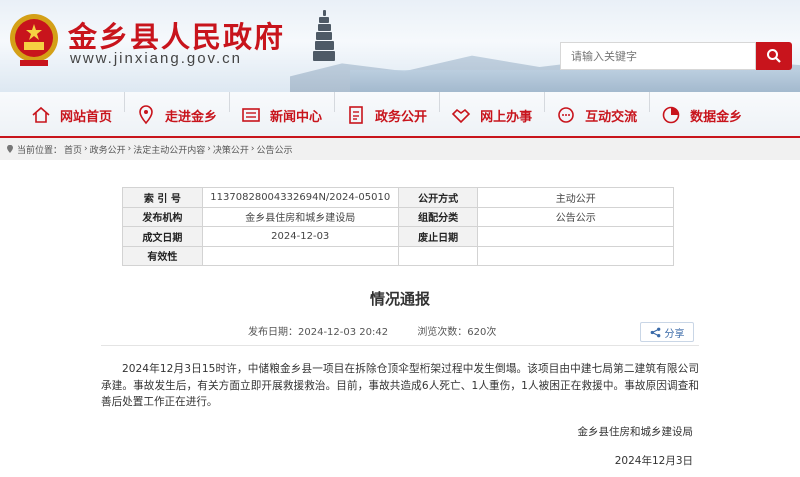 The height and width of the screenshot is (477, 800). Describe the element at coordinates (438, 216) in the screenshot. I see `meta-key: 组配分类` at that location.